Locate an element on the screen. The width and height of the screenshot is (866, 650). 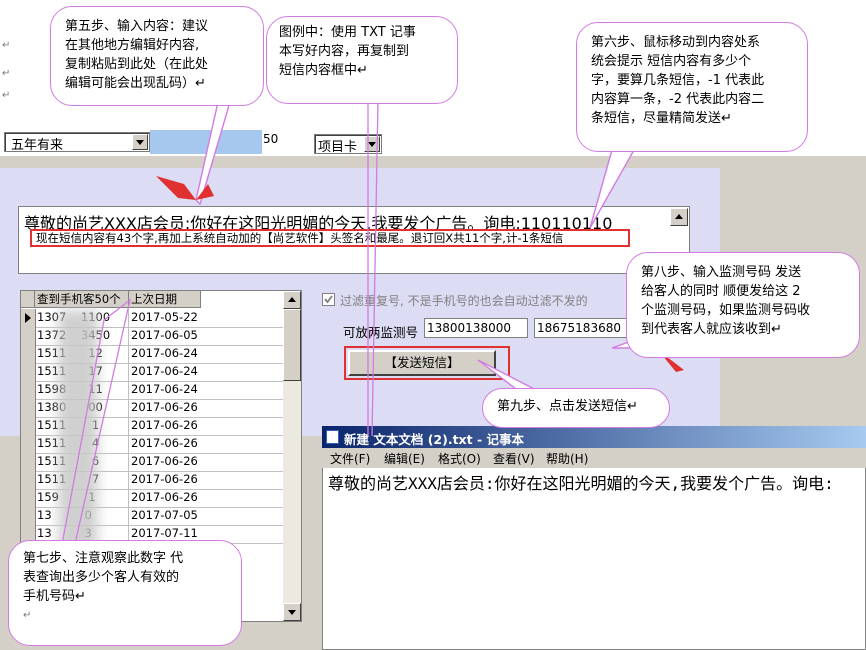
period-select: 五年有来 is located at coordinates (77, 142).